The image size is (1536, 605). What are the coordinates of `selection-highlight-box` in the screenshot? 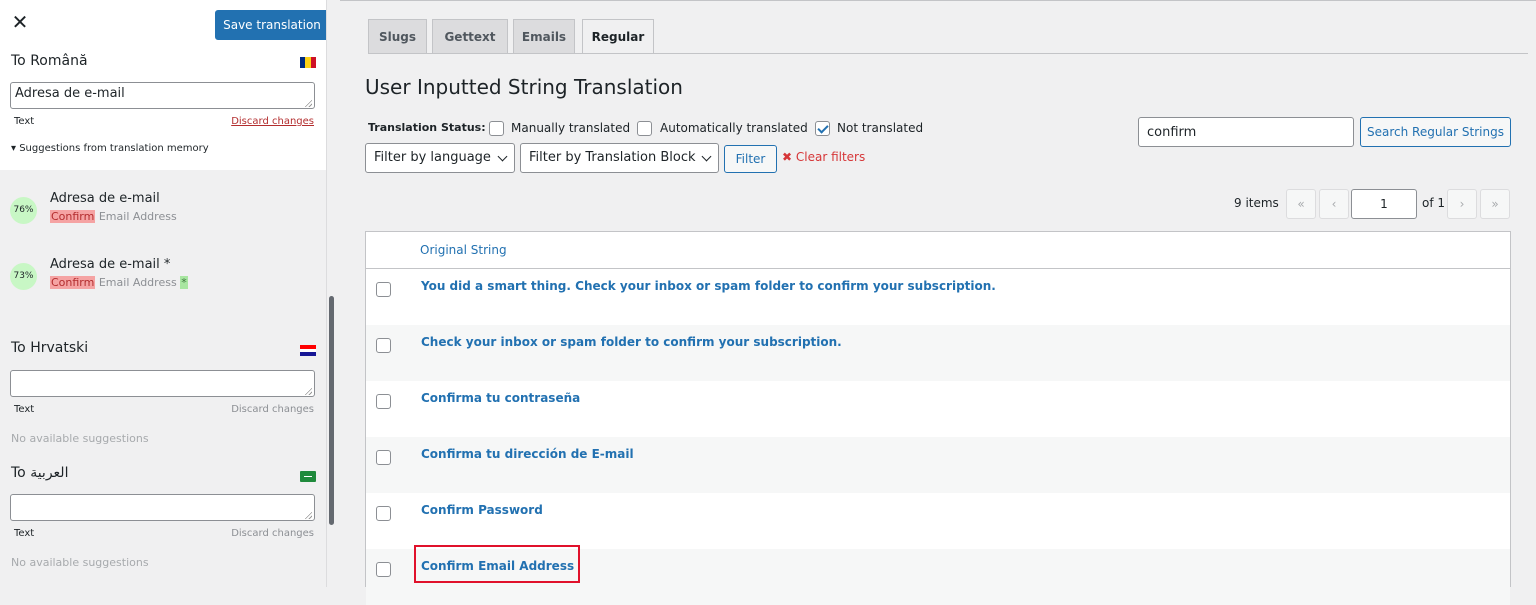 It's located at (497, 564).